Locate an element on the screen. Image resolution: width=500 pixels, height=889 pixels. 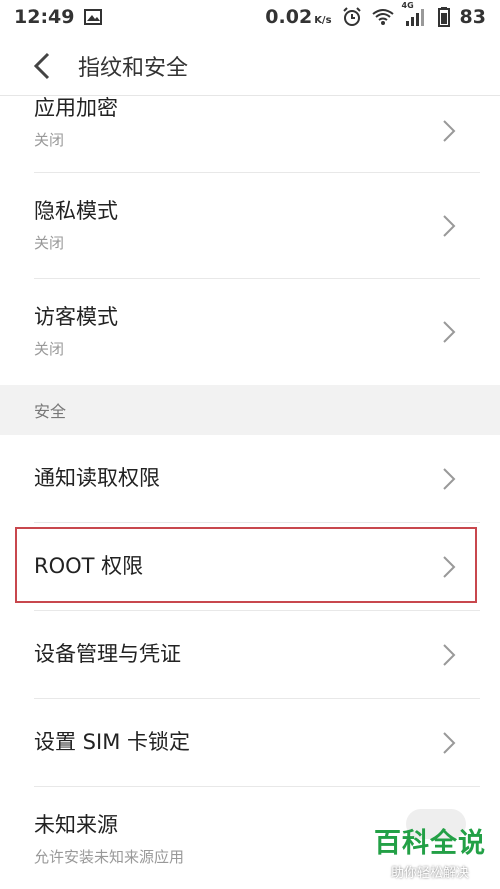
setting-title: 设备管理与凭证 is located at coordinates (107, 654).